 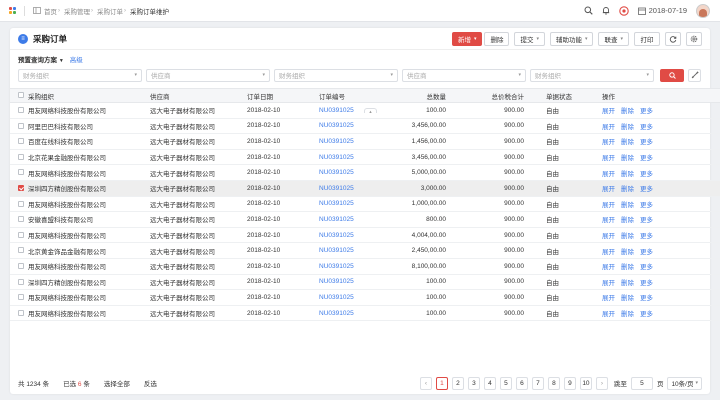 What do you see at coordinates (563, 95) in the screenshot?
I see `col-status: 单据状态` at bounding box center [563, 95].